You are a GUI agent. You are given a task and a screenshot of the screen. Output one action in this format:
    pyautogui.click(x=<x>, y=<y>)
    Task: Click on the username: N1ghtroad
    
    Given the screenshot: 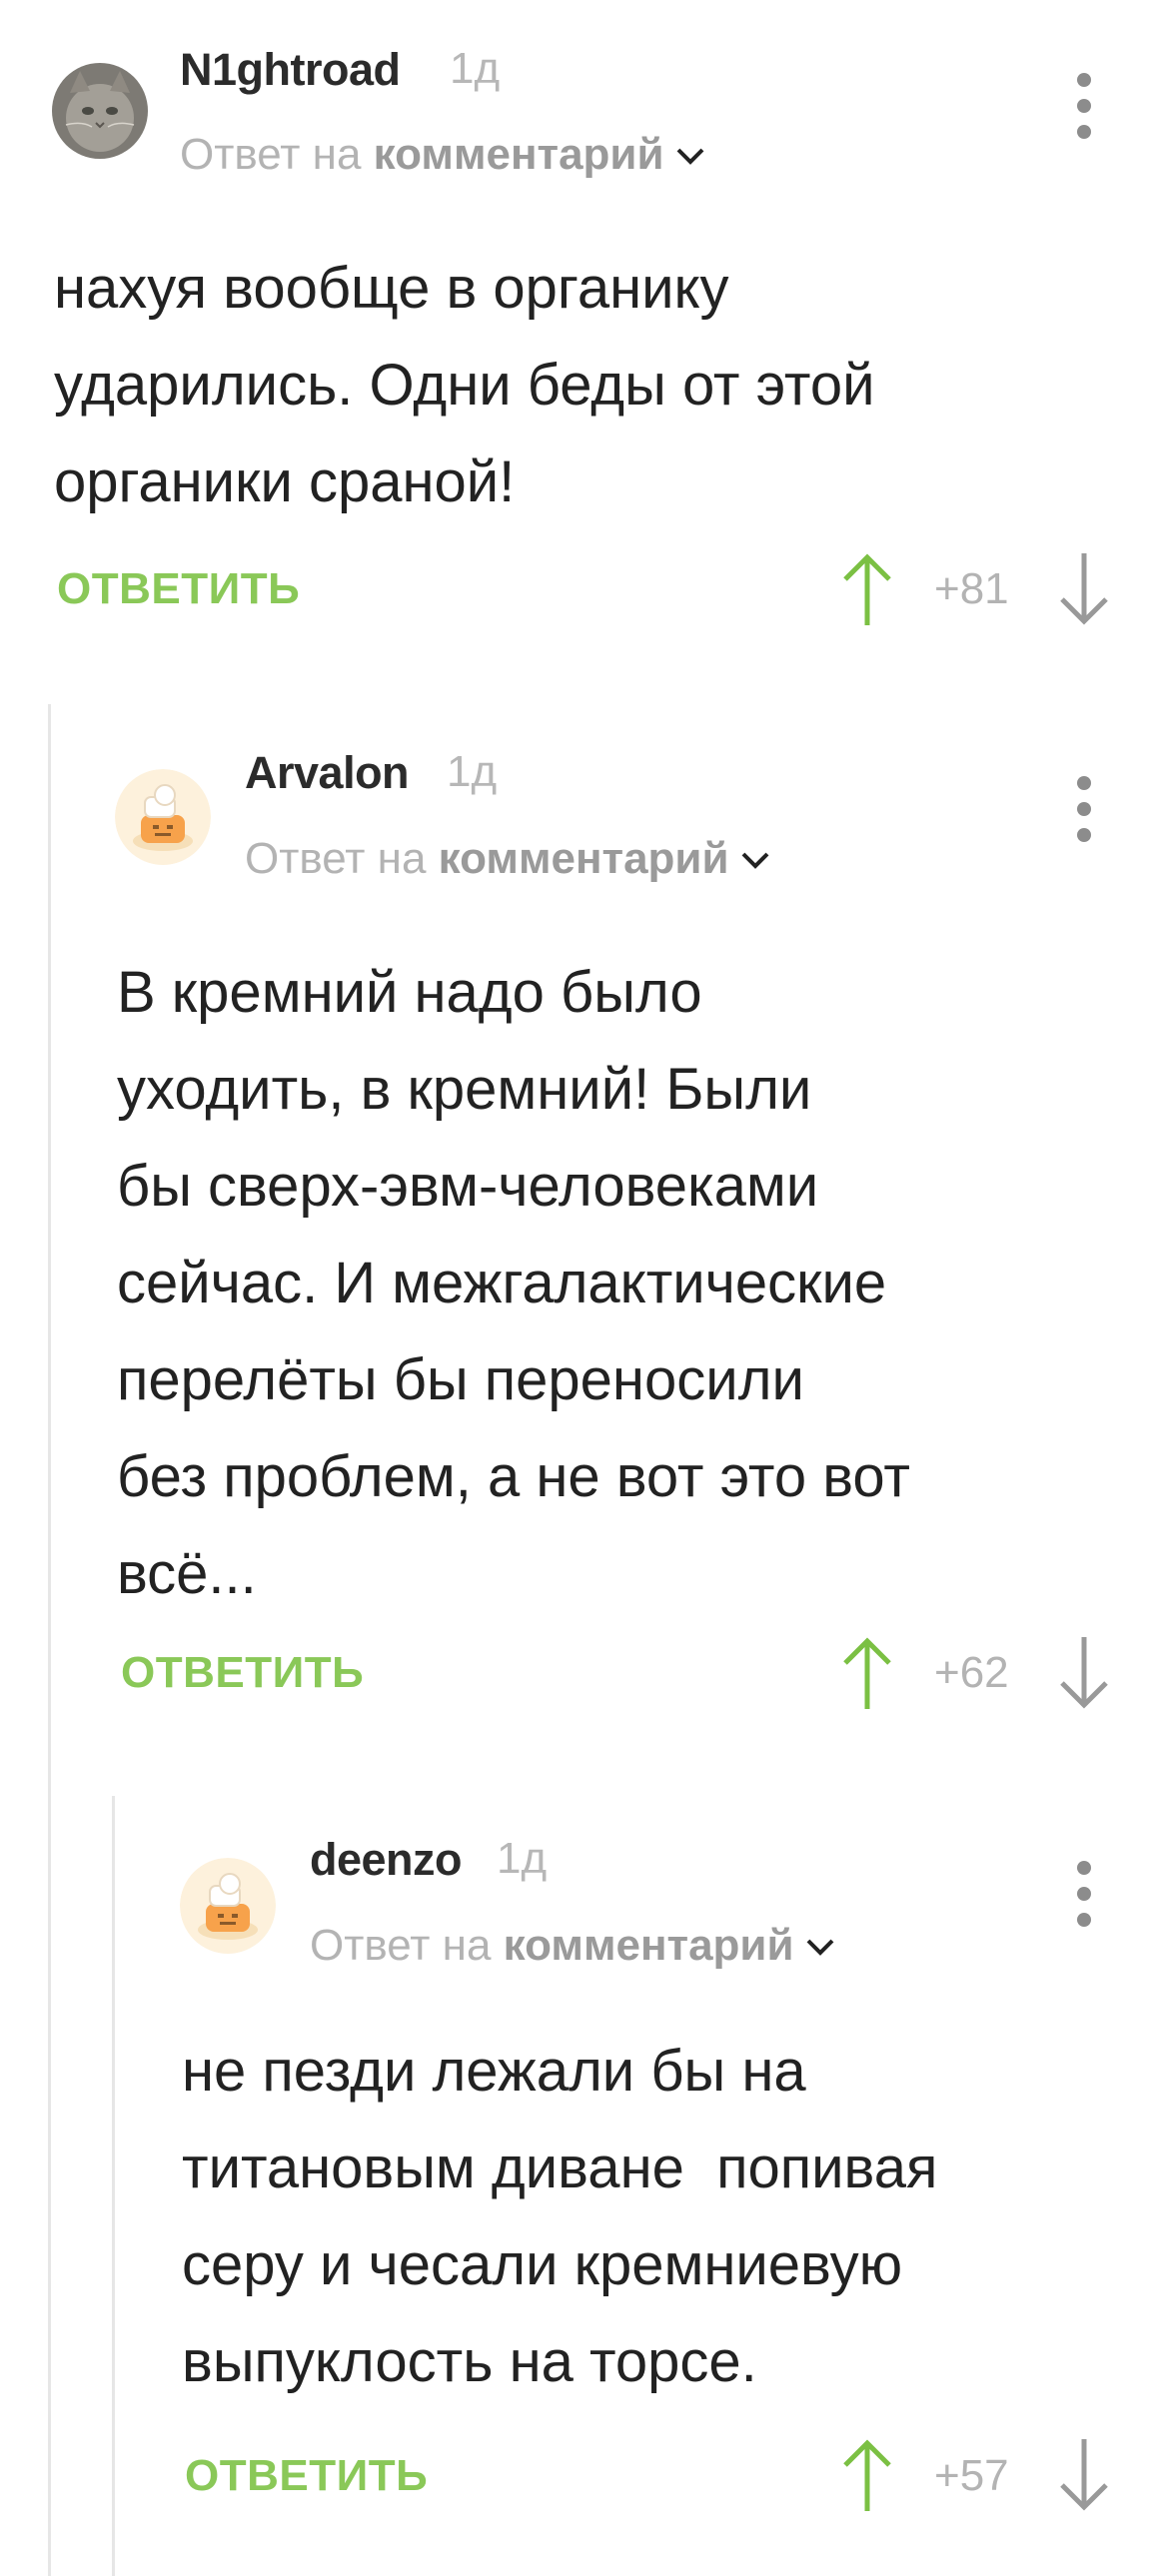 What is the action you would take?
    pyautogui.click(x=291, y=70)
    